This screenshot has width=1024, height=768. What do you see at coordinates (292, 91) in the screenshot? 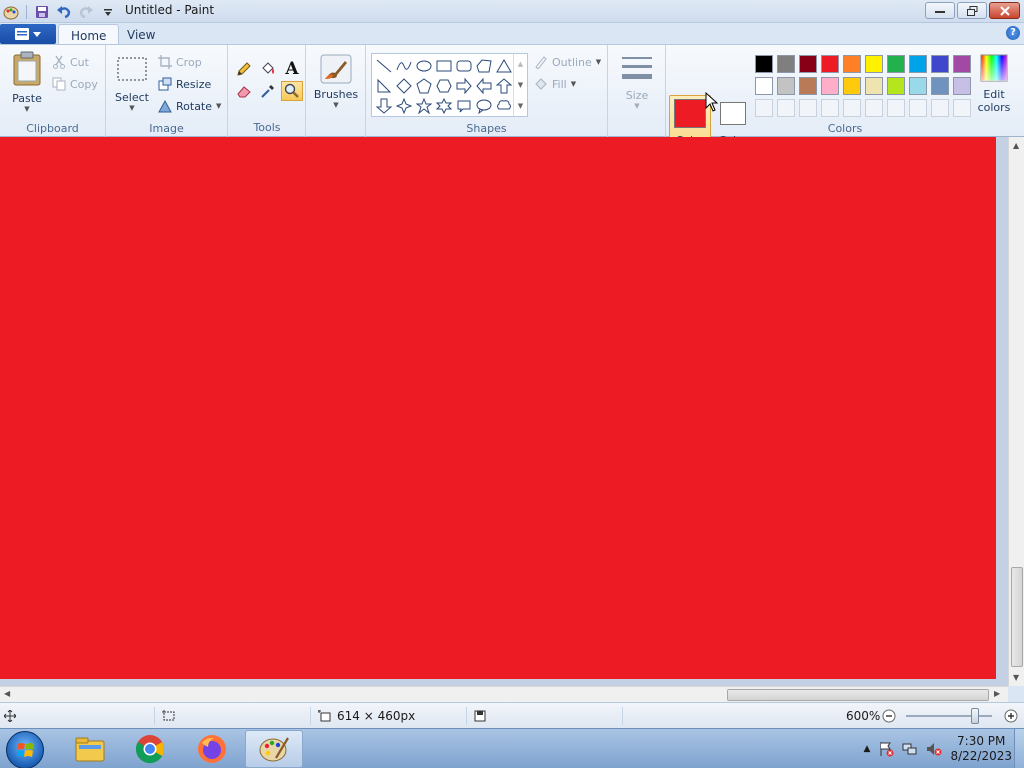
I see `magnifier-tool` at bounding box center [292, 91].